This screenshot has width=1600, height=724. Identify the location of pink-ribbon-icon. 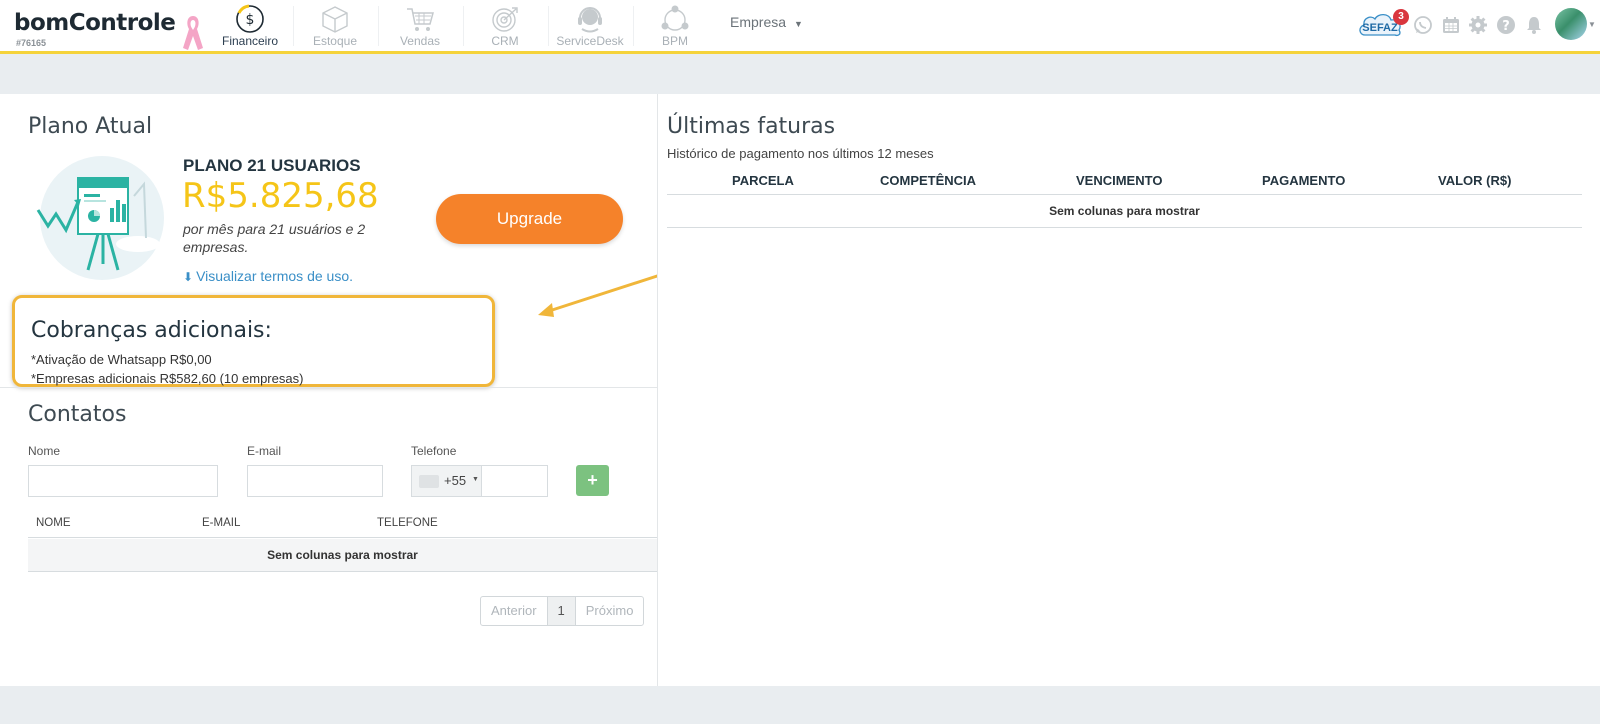
(193, 33).